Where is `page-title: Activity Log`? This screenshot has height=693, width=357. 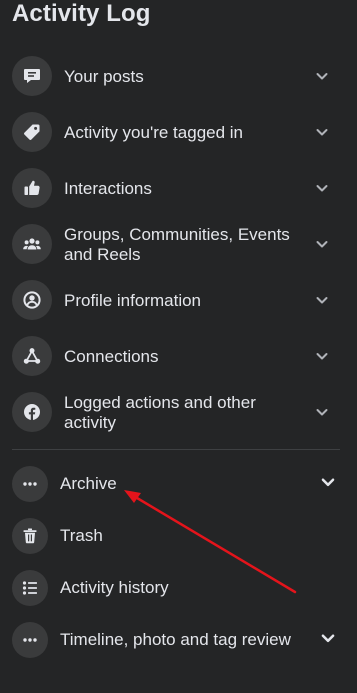
page-title: Activity Log is located at coordinates (81, 13).